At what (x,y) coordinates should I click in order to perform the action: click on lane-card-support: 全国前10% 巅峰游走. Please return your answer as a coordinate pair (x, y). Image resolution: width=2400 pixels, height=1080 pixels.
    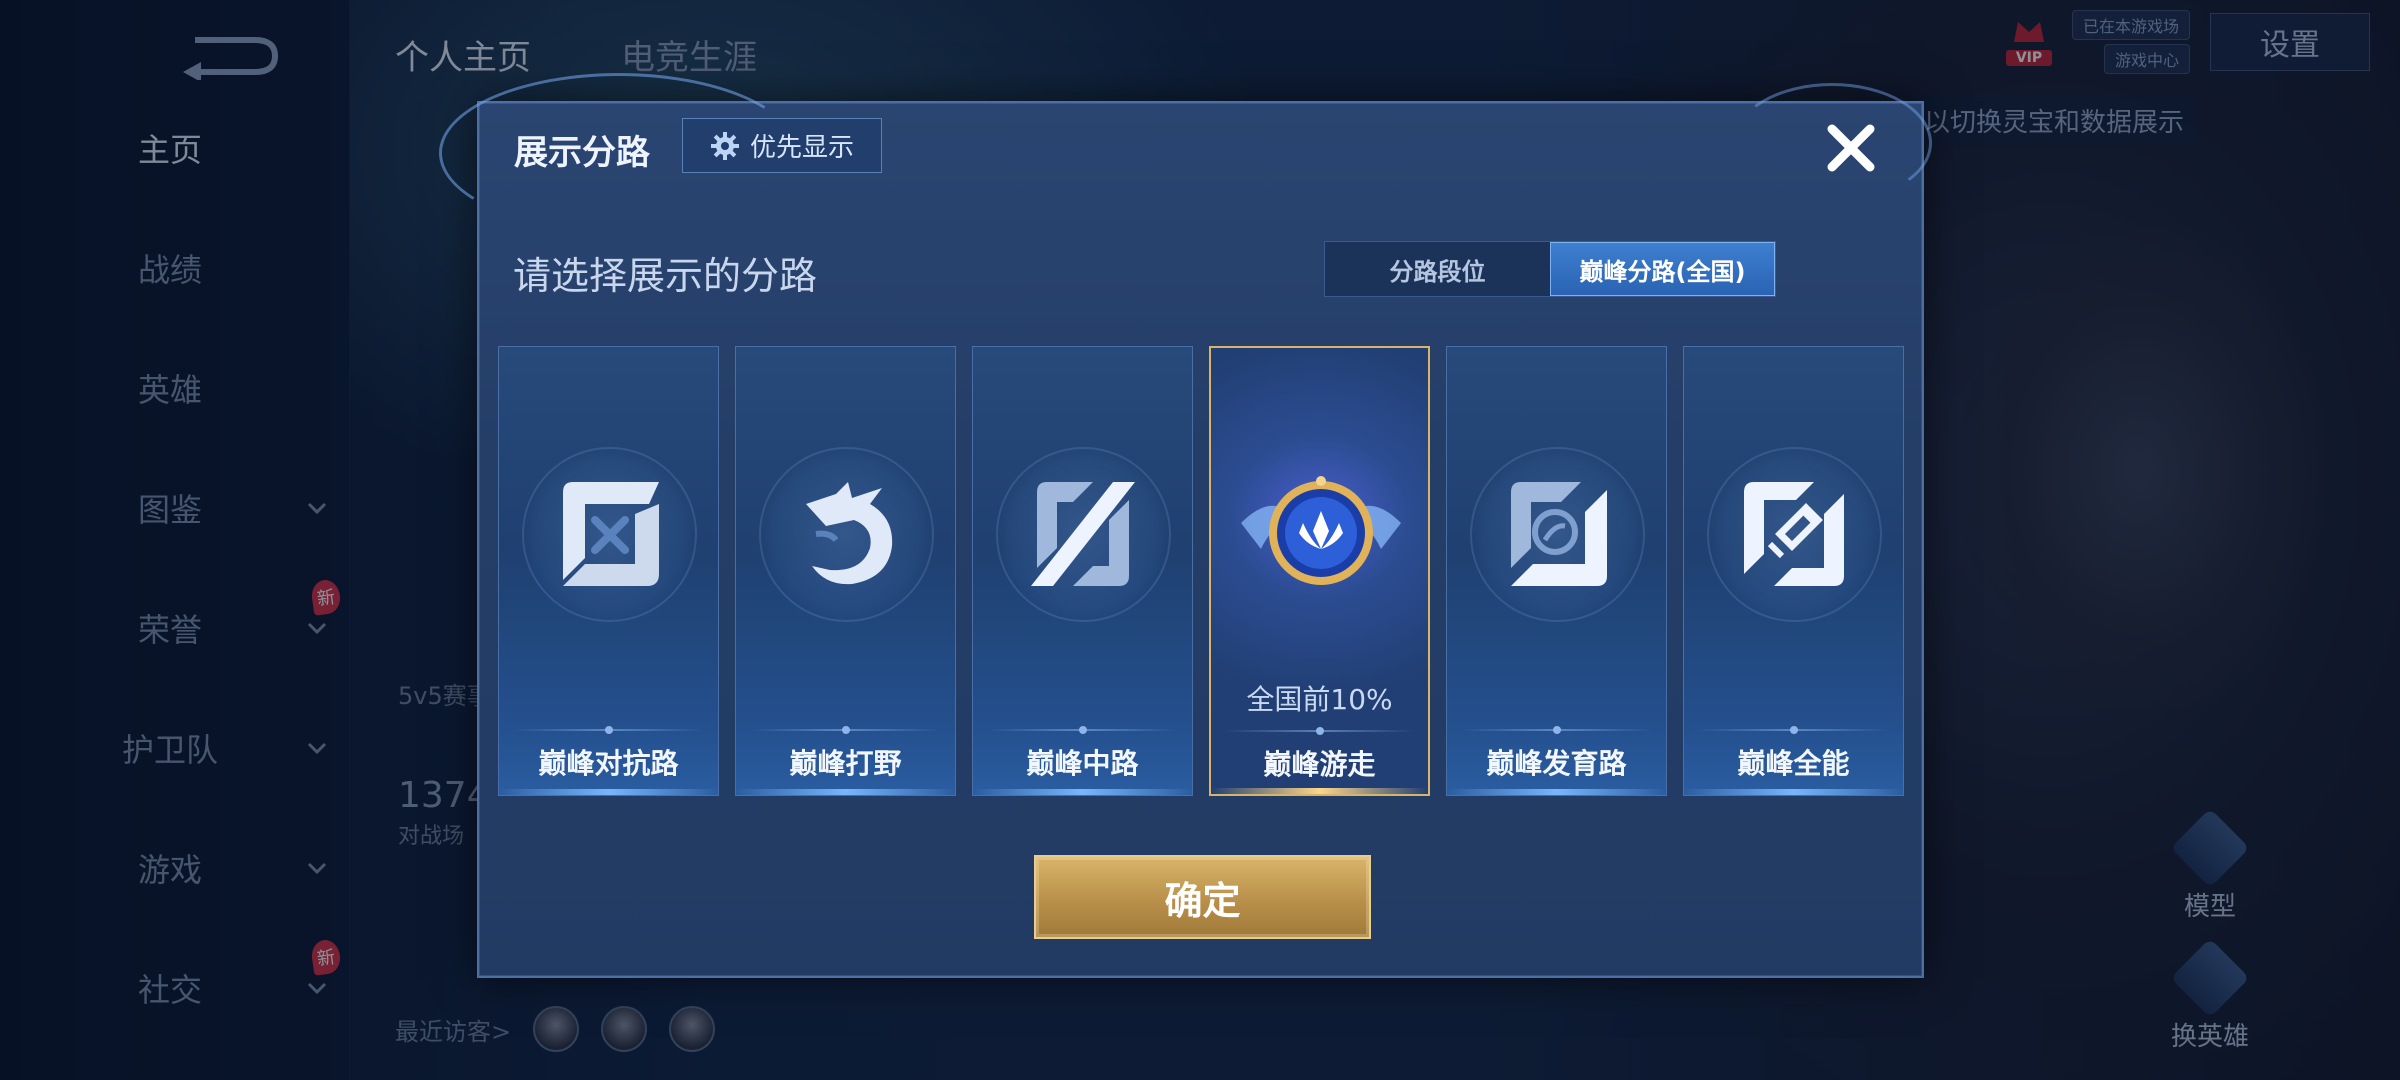
    Looking at the image, I should click on (1319, 571).